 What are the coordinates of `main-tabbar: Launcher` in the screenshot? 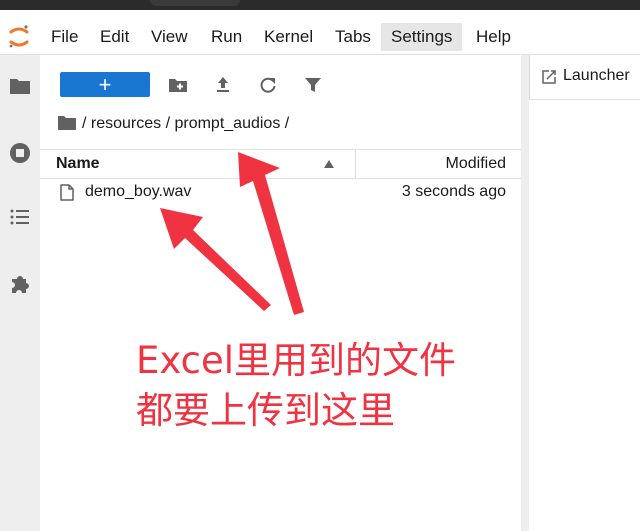 It's located at (584, 77).